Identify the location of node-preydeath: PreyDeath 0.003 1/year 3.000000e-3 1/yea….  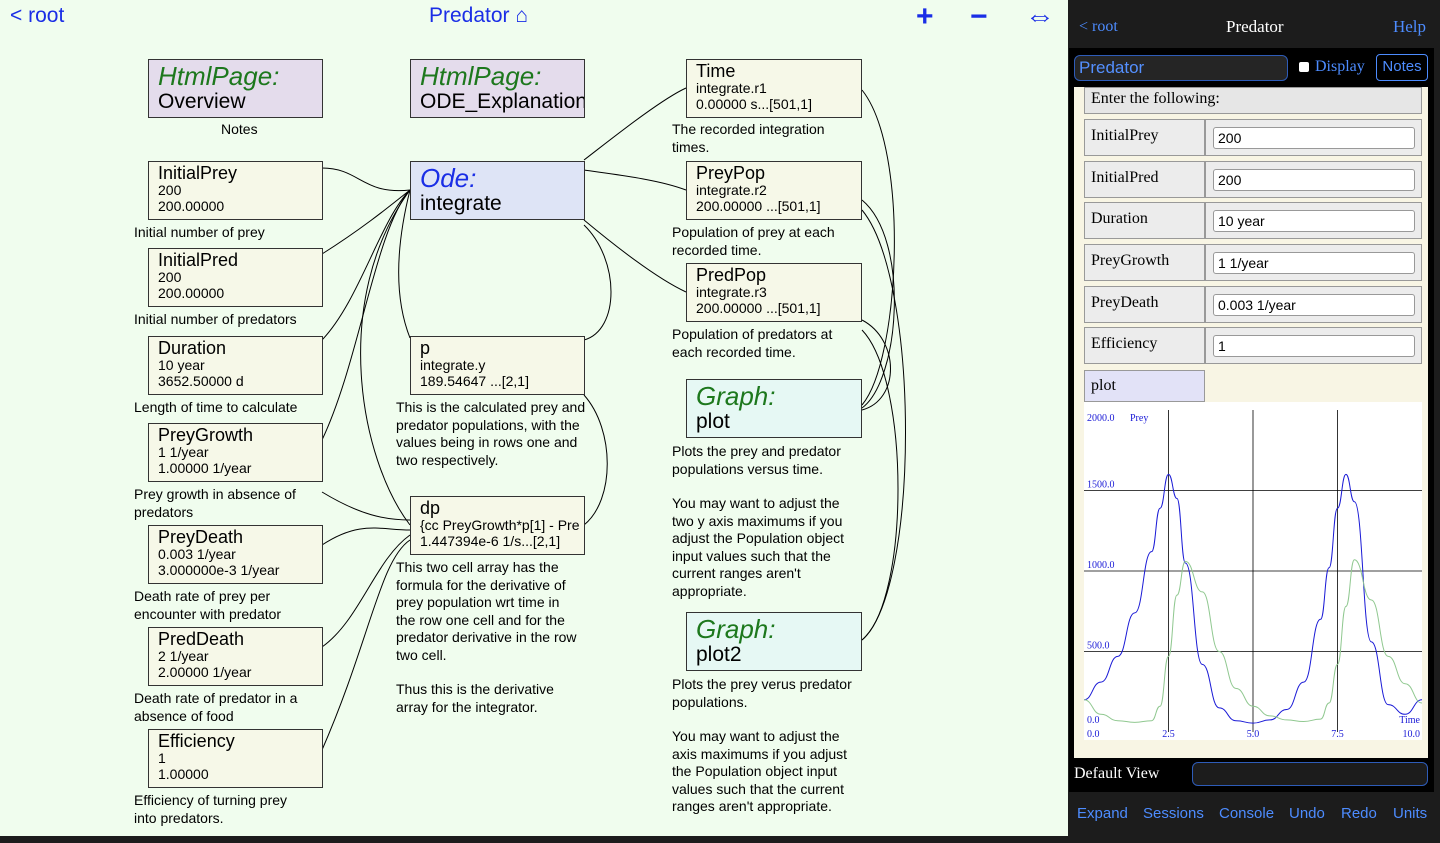
(235, 554).